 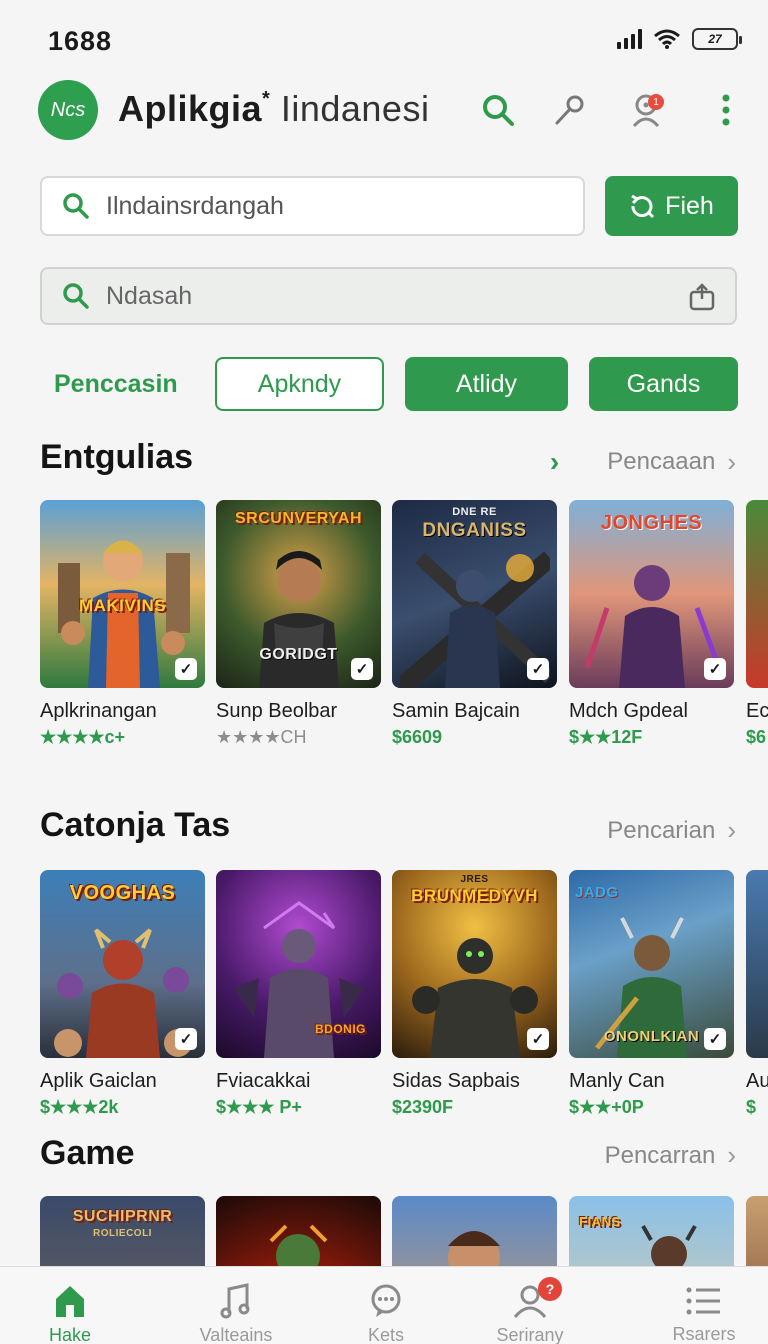 What do you see at coordinates (643, 206) in the screenshot?
I see `refresh-search-icon` at bounding box center [643, 206].